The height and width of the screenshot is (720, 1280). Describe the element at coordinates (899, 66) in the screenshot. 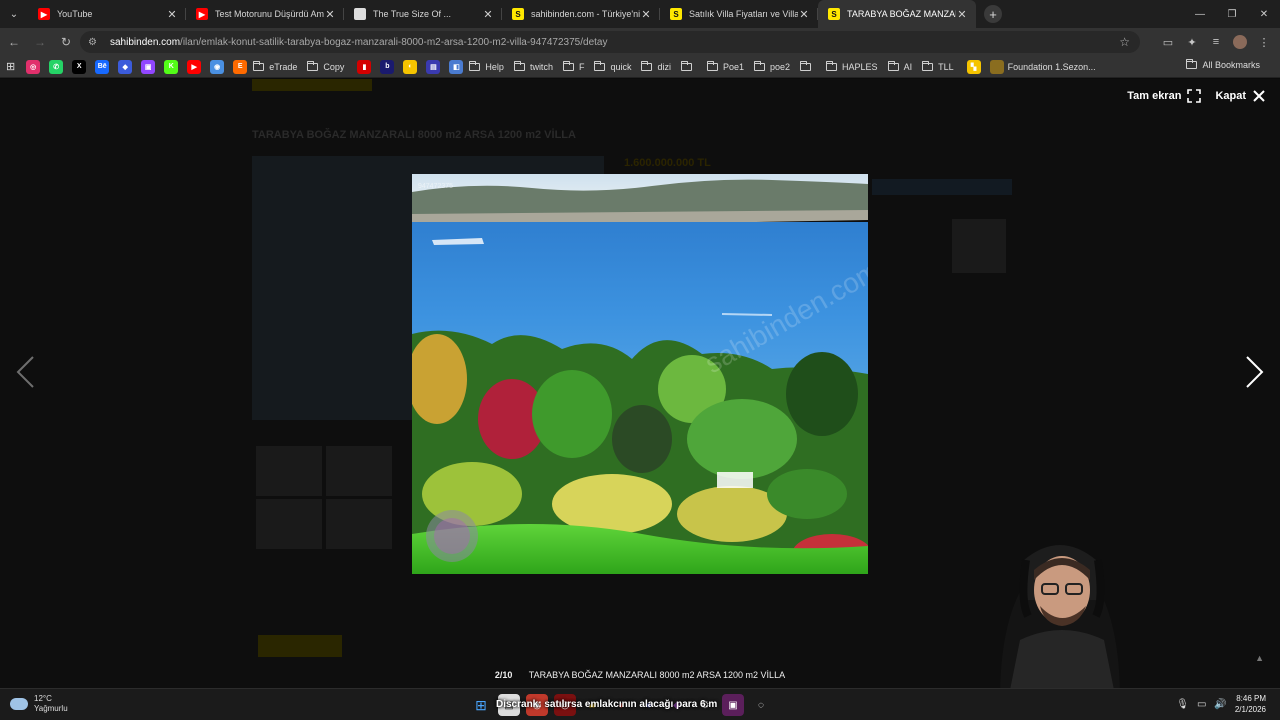

I see `bookmark-folder: AI` at that location.